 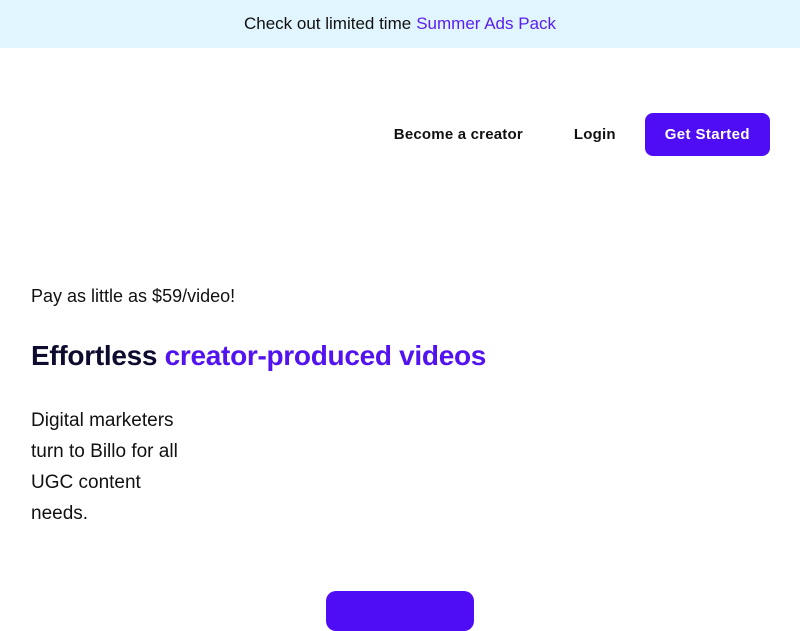 I want to click on get-started-button: Get Started, so click(x=707, y=134).